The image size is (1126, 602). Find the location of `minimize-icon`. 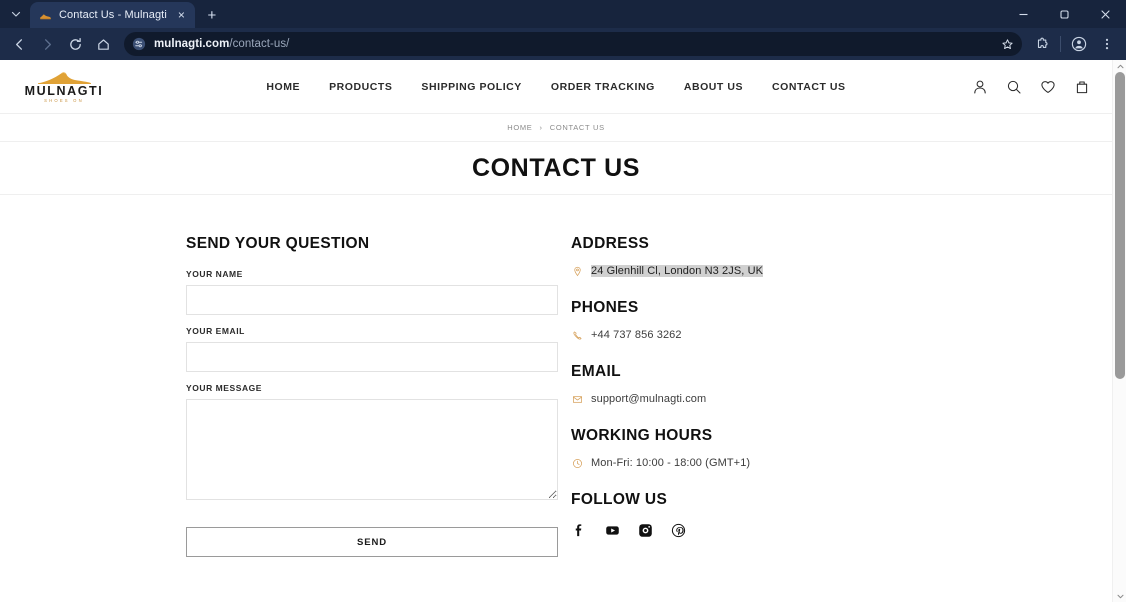

minimize-icon is located at coordinates (1023, 14).